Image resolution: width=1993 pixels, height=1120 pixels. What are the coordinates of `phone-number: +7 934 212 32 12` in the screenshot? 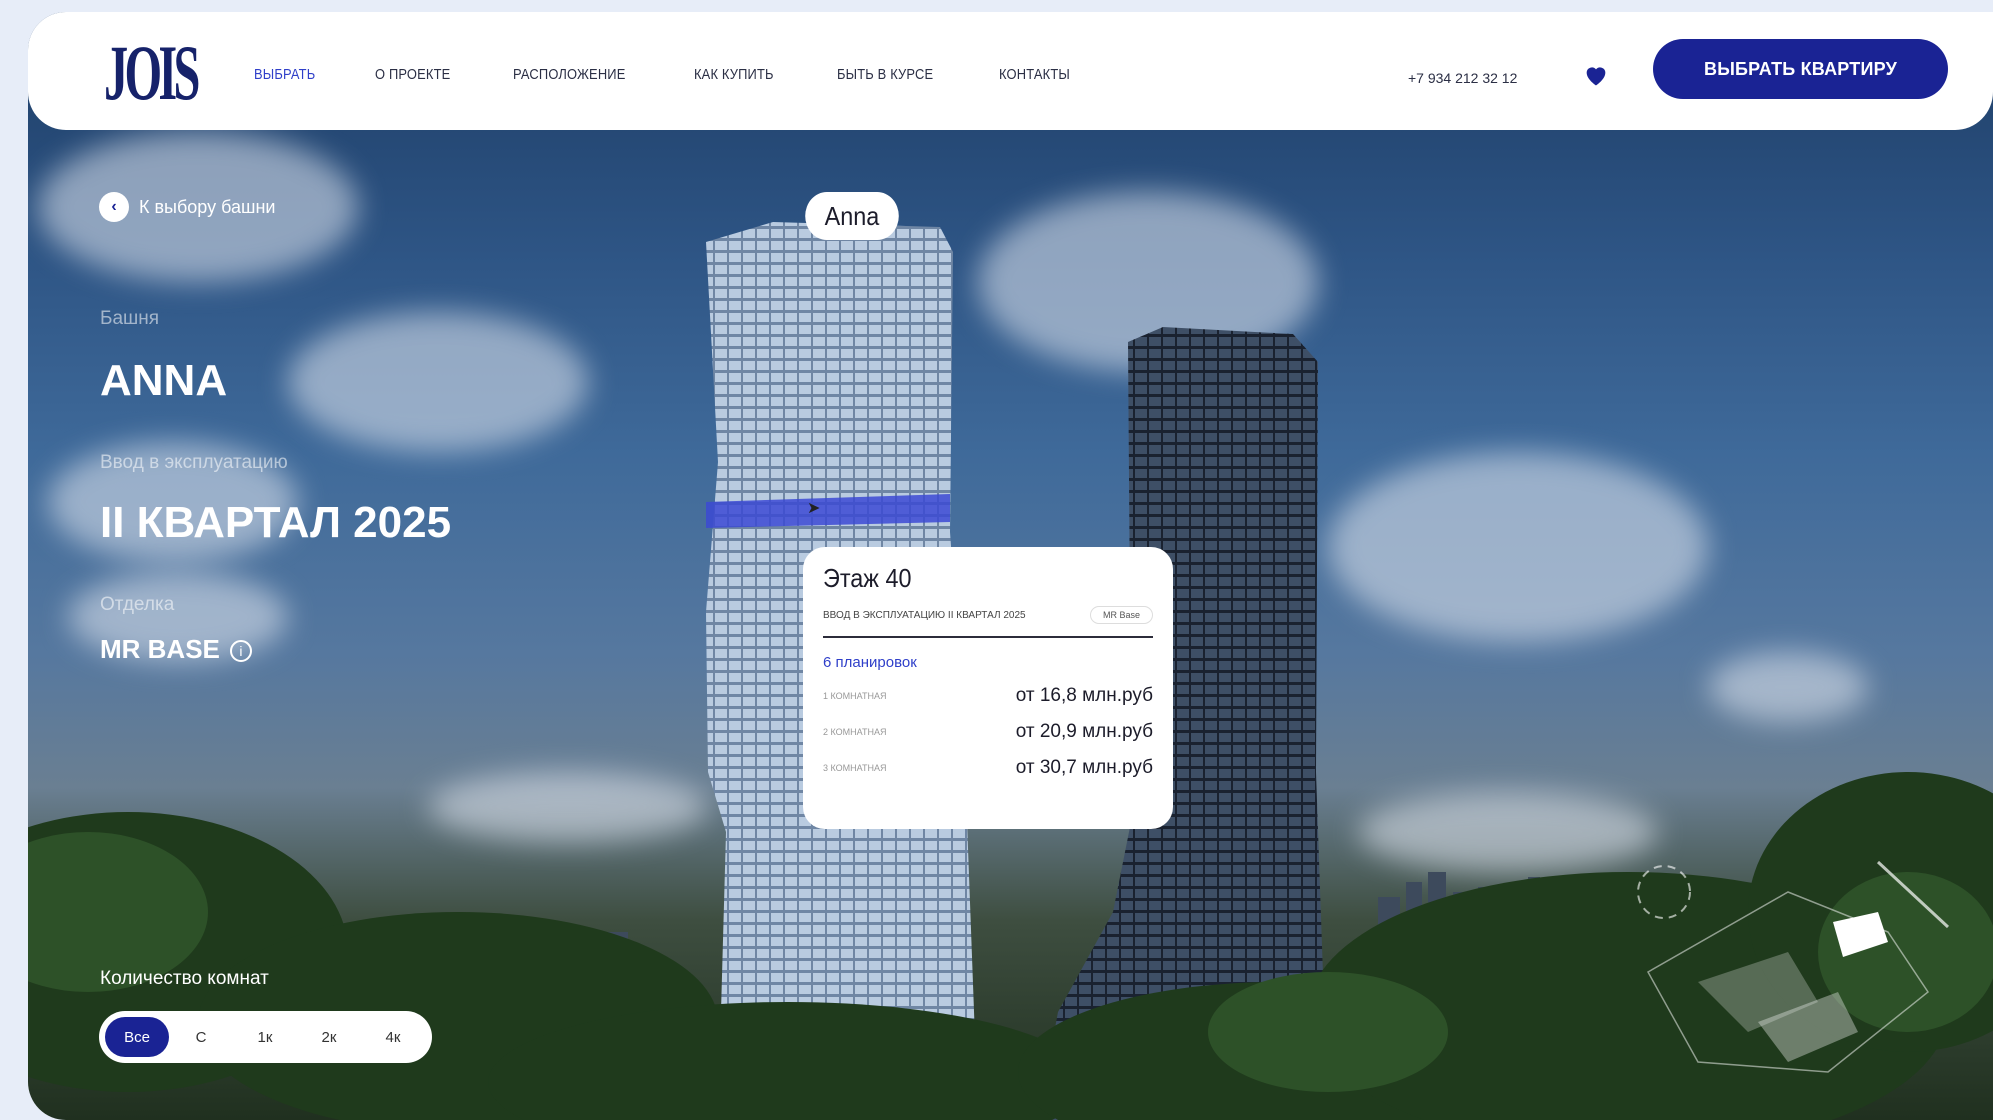 It's located at (1462, 78).